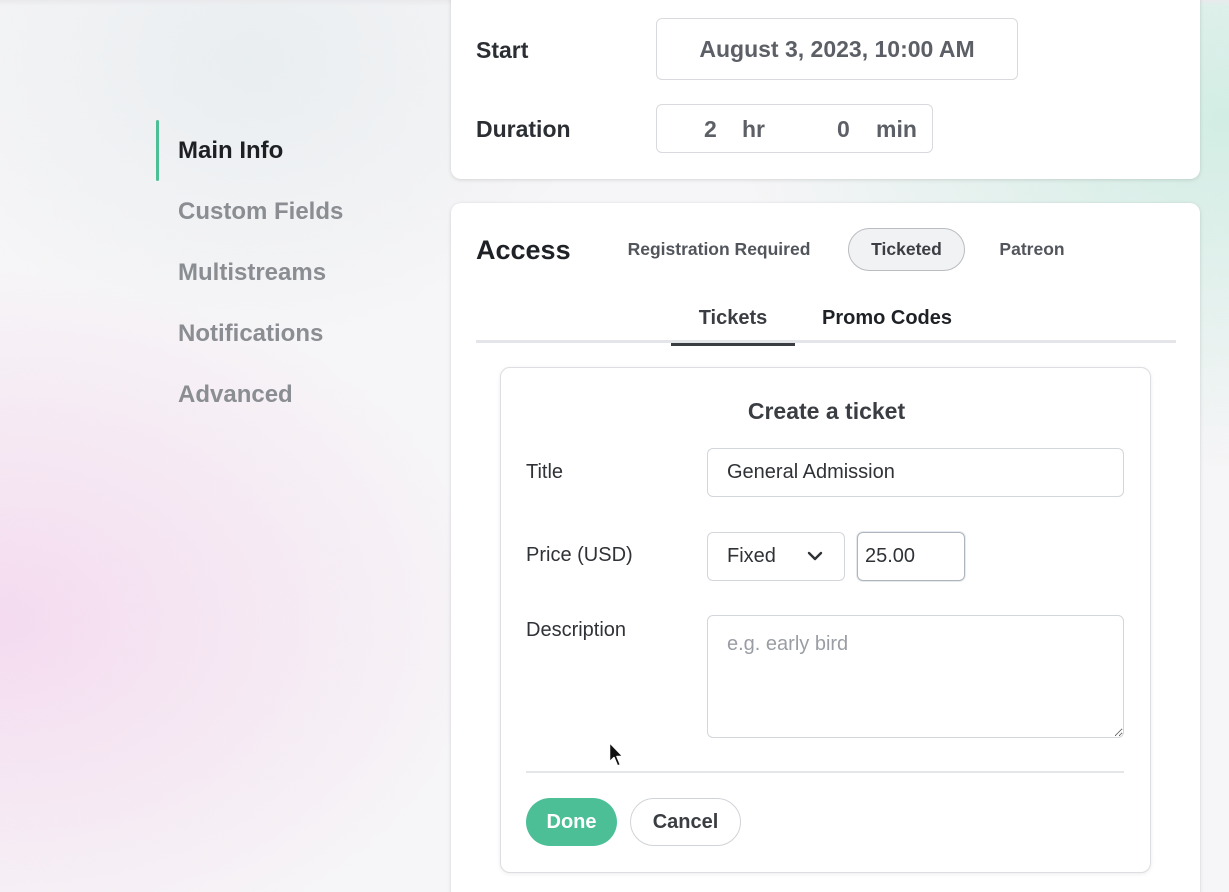  Describe the element at coordinates (751, 556) in the screenshot. I see `price-type-value: Fixed` at that location.